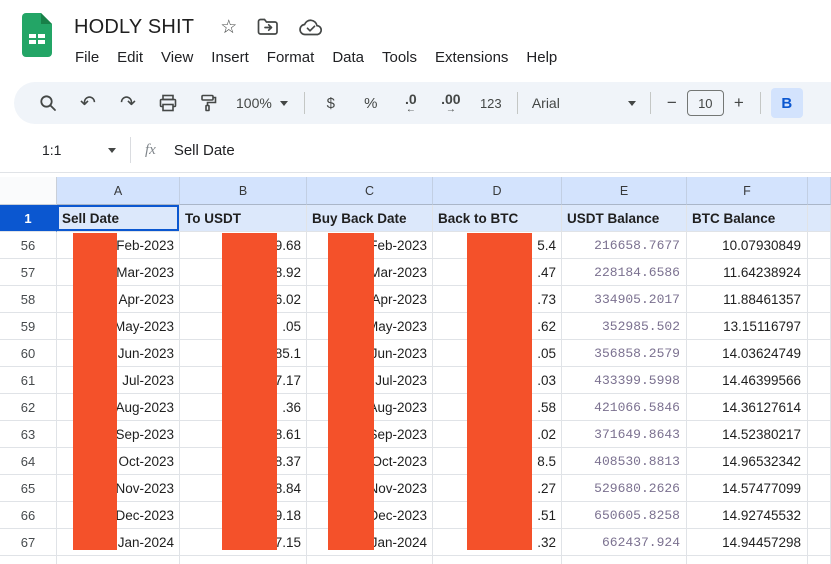 Image resolution: width=831 pixels, height=564 pixels. Describe the element at coordinates (624, 380) in the screenshot. I see `cell-e61: 433399.5998` at that location.